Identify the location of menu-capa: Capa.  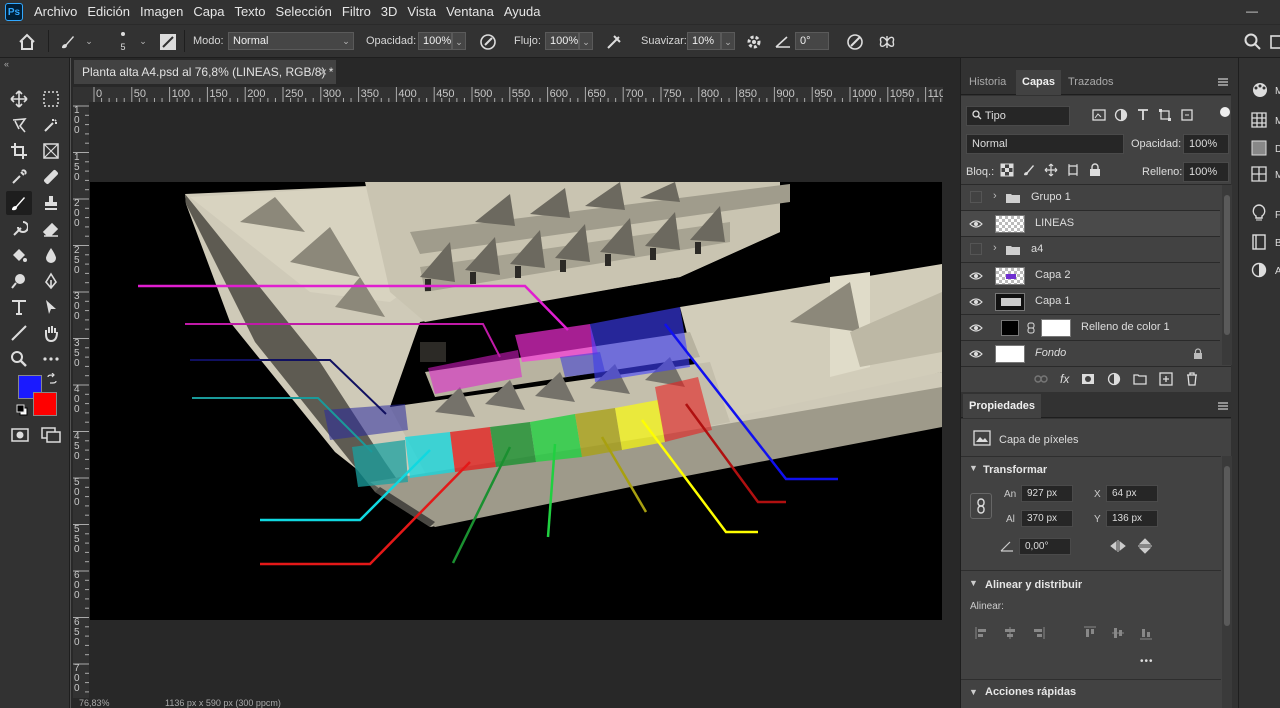
(208, 12).